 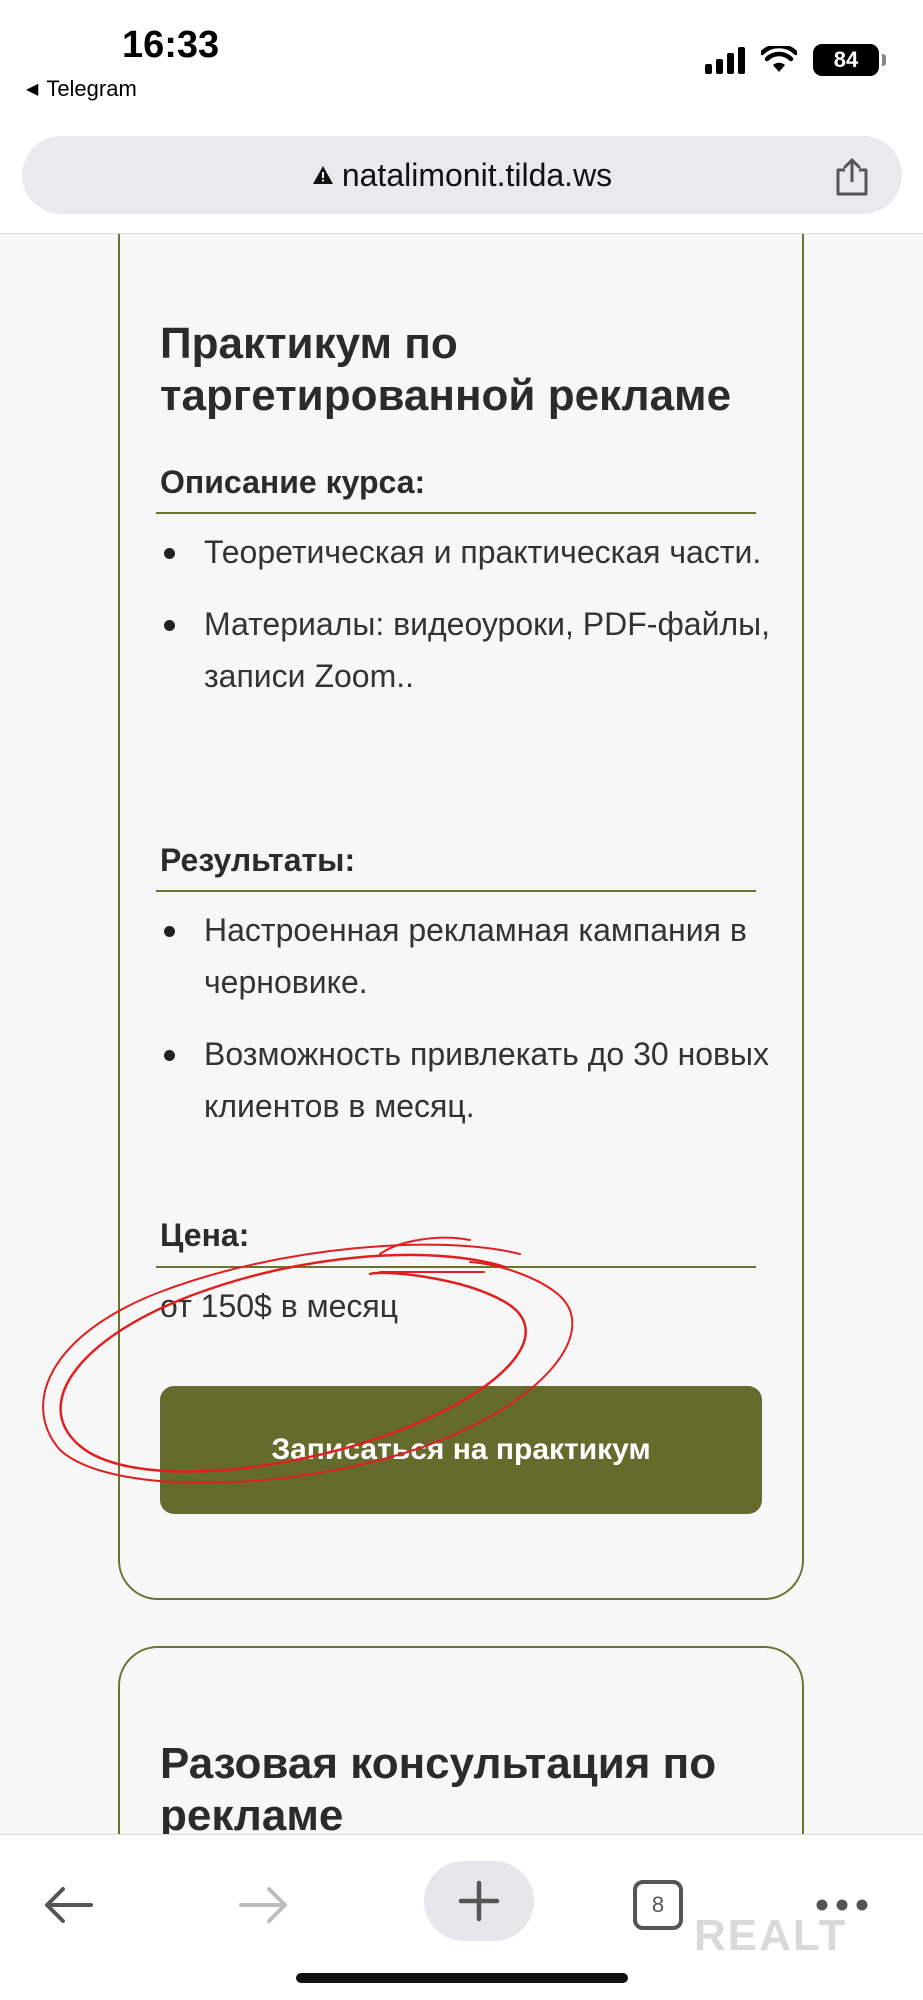 I want to click on browser-toolbar: 8 REALT, so click(x=461, y=1917).